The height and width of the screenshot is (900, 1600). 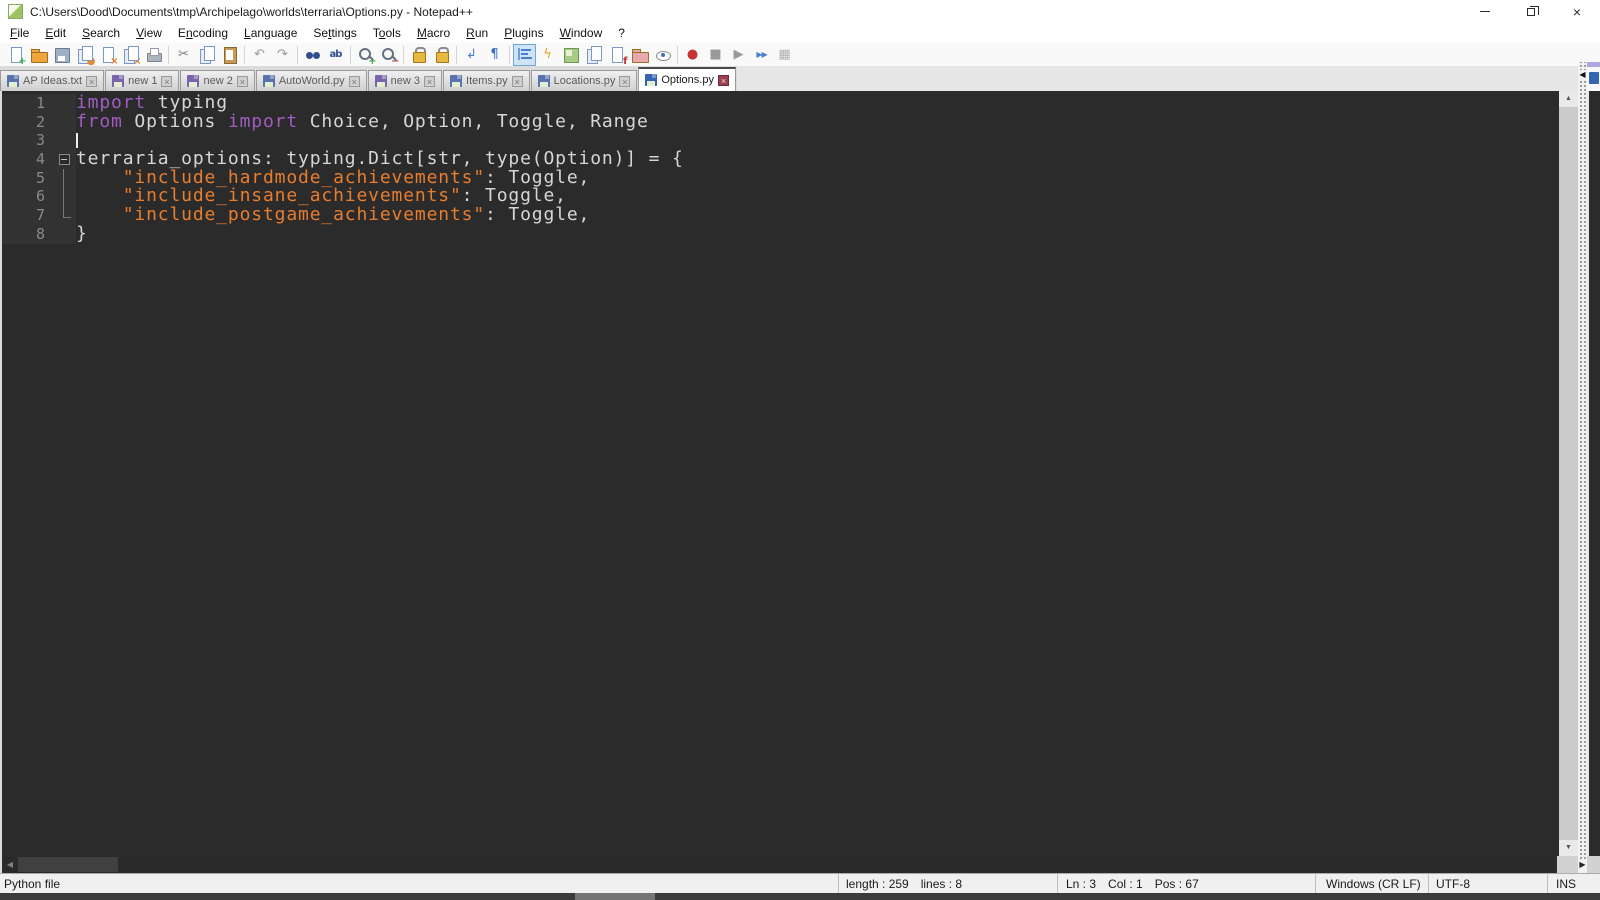 What do you see at coordinates (217, 80) in the screenshot?
I see `tab-new-2: new 2 ×` at bounding box center [217, 80].